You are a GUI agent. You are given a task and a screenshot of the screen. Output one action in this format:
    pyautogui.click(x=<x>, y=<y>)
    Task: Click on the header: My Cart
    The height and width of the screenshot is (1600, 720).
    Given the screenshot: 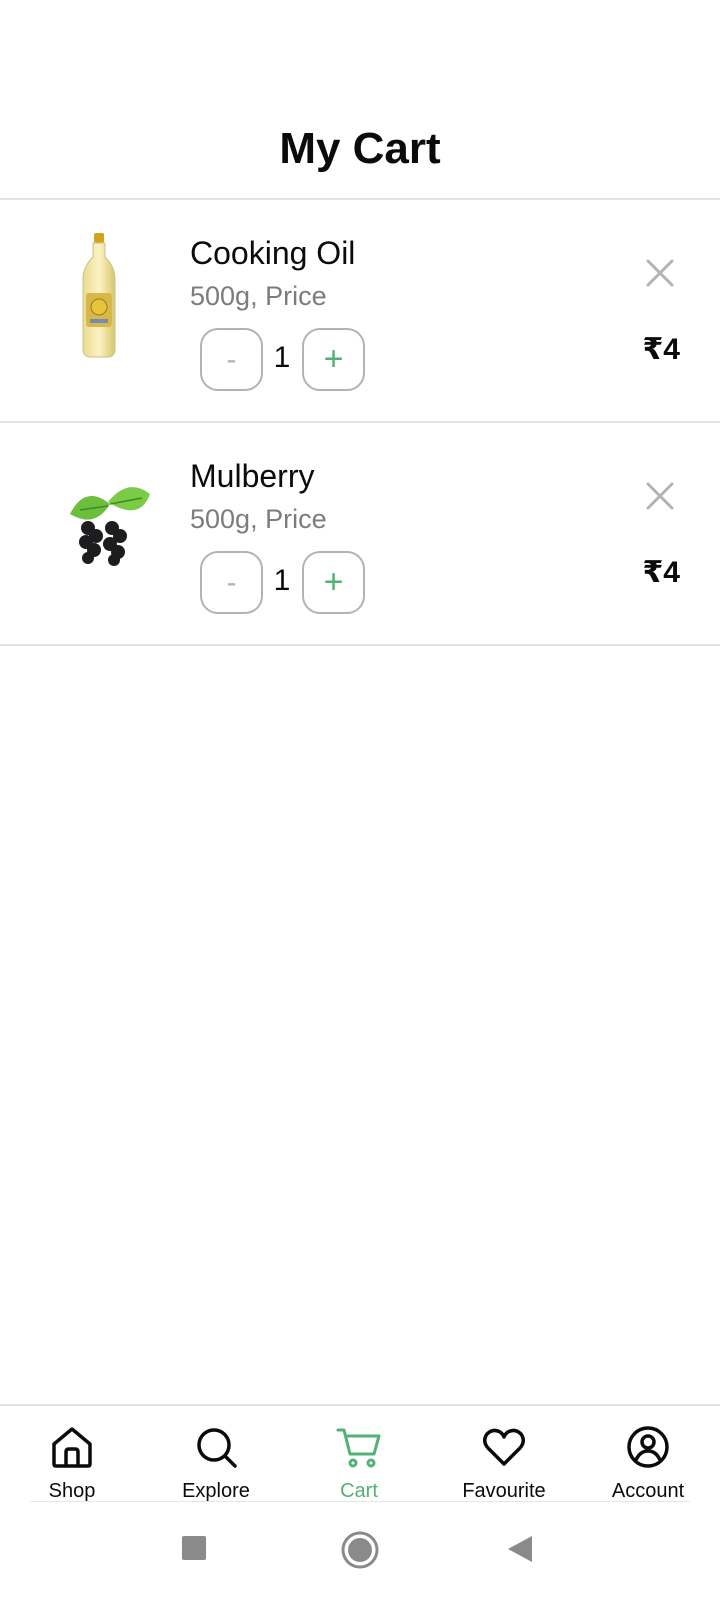 What is the action you would take?
    pyautogui.click(x=360, y=100)
    